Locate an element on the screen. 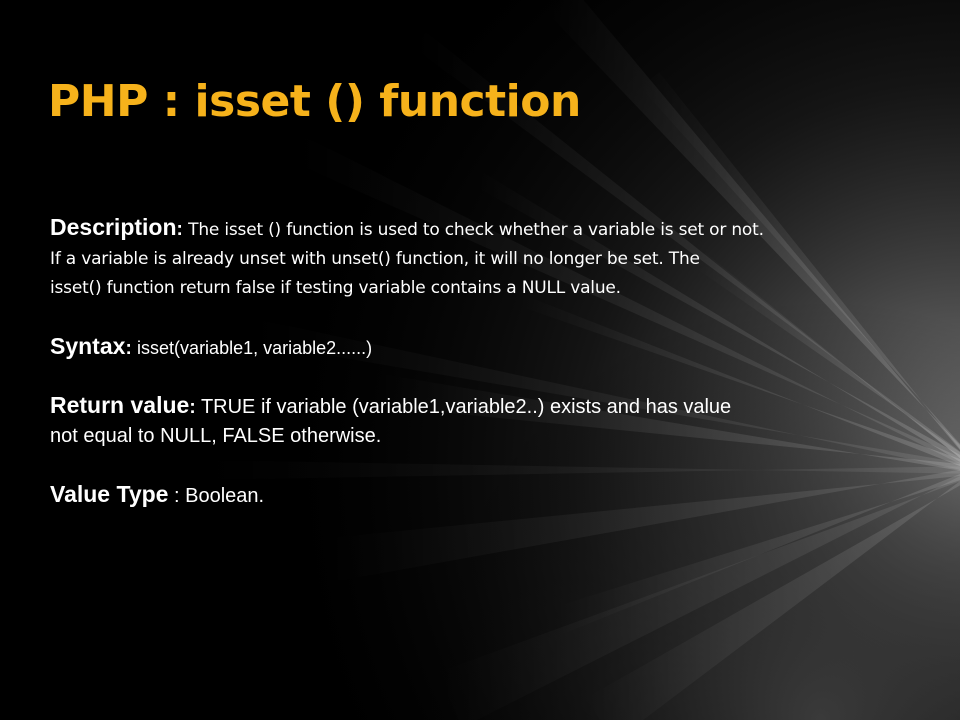 This screenshot has height=720, width=960. value-type-text: Boolean. is located at coordinates (225, 496).